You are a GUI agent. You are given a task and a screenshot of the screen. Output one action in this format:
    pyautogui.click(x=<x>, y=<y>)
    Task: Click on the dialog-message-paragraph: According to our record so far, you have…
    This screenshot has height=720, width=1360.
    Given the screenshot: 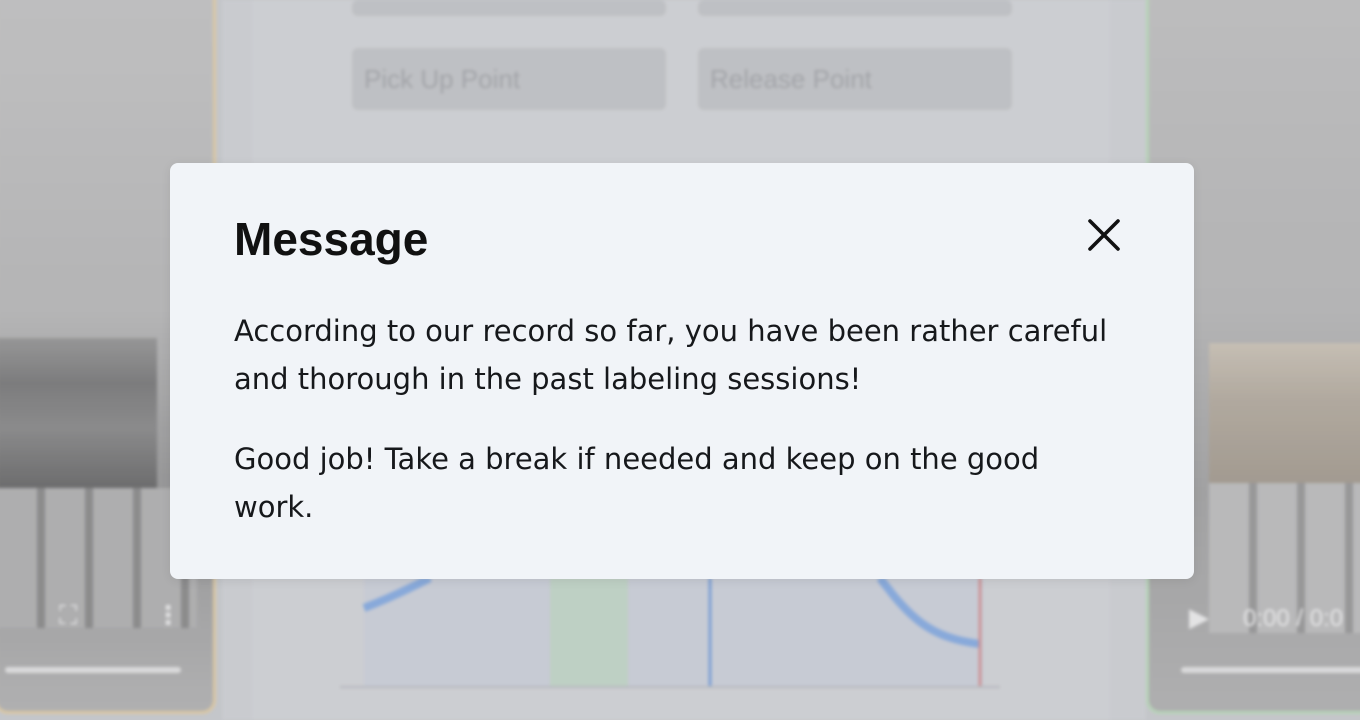 What is the action you would take?
    pyautogui.click(x=671, y=355)
    